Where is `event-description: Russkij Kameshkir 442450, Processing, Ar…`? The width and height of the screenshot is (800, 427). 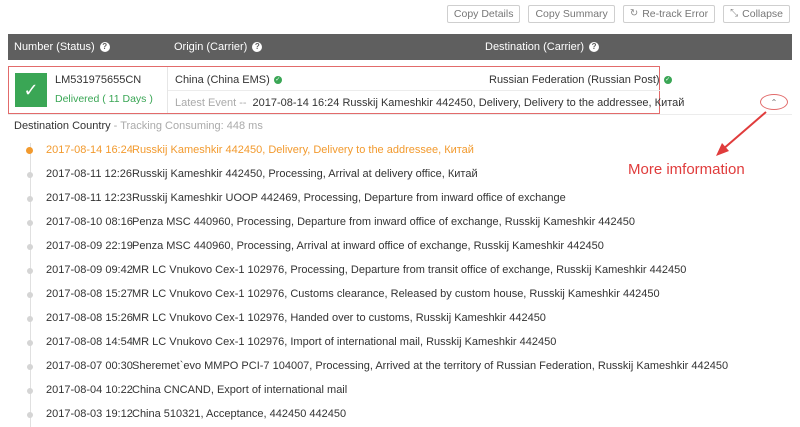
event-description: Russkij Kameshkir 442450, Processing, Ar… is located at coordinates (305, 174).